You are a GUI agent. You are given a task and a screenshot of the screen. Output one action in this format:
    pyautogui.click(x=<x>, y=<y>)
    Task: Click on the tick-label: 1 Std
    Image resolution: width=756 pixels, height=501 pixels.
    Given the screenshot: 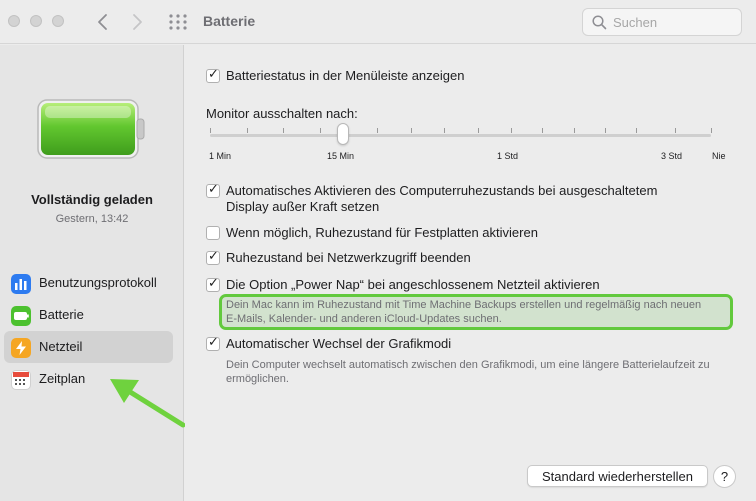 What is the action you would take?
    pyautogui.click(x=508, y=156)
    